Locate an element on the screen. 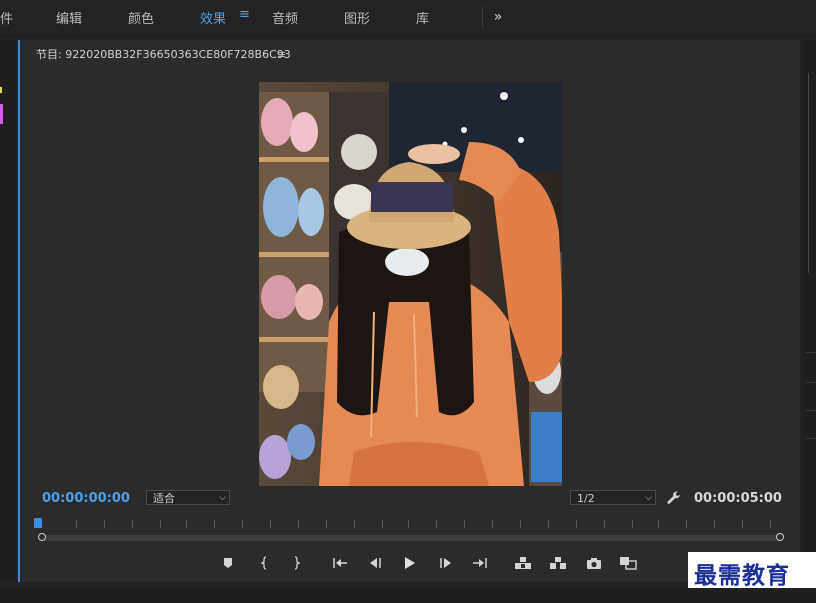 This screenshot has height=603, width=816. step-back-icon is located at coordinates (375, 563).